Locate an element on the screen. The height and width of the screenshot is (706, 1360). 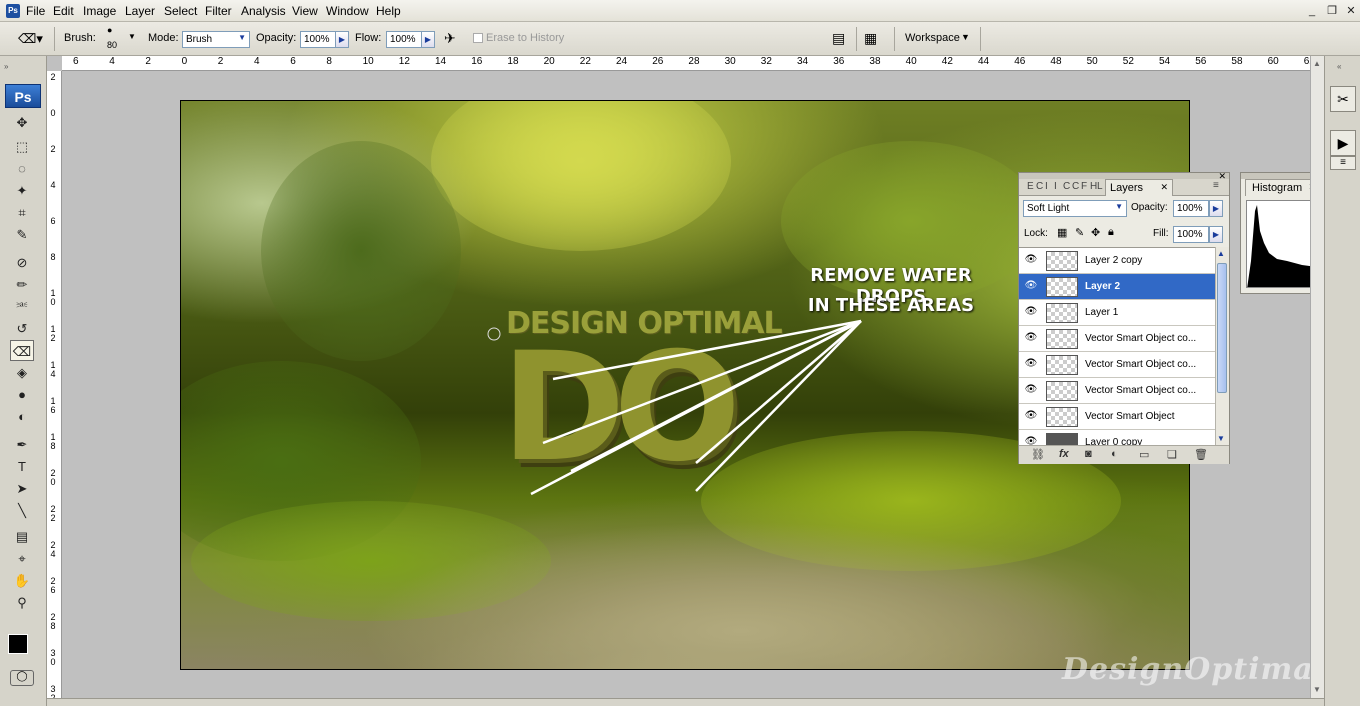
layer-row: 👁︎ Layer 2 copy is located at coordinates (1117, 261).